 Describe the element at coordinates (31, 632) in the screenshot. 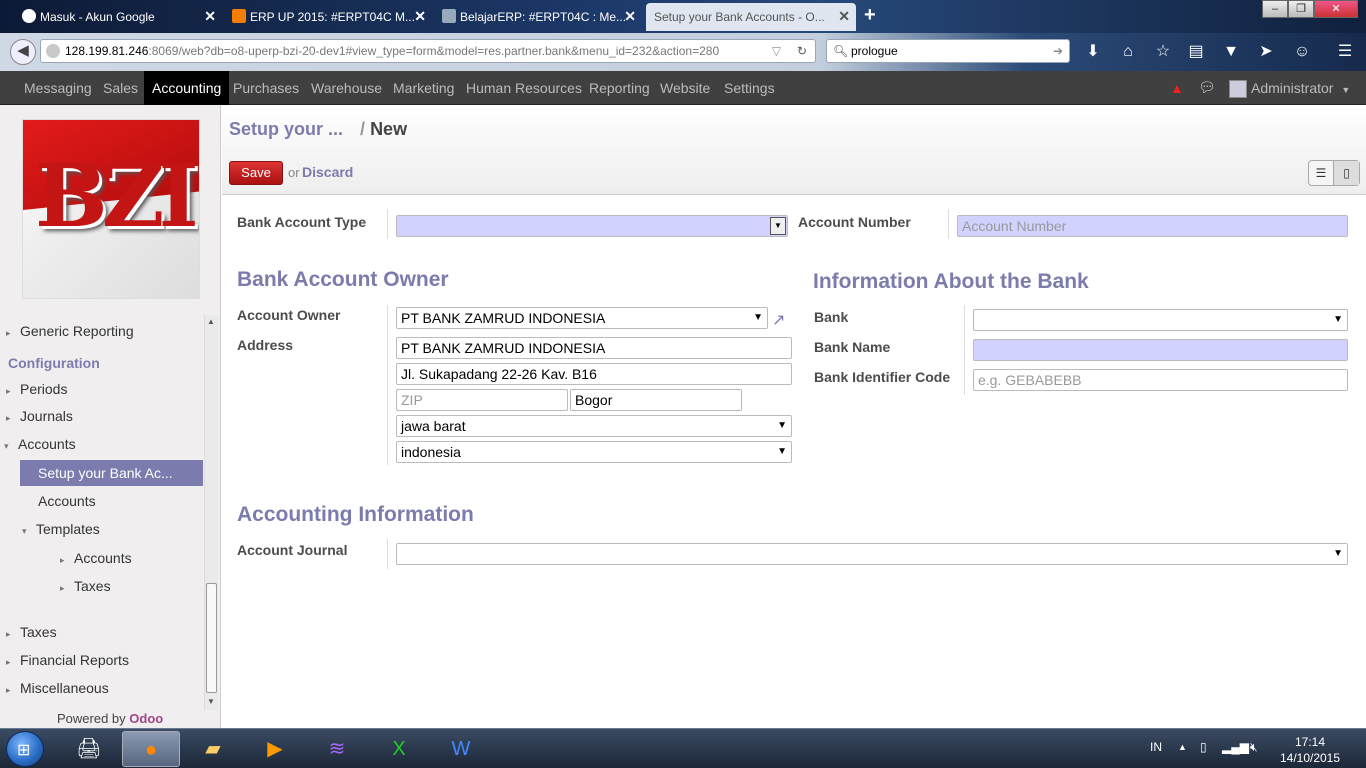

I see `sidebar-item-taxes: ▸ Taxes` at that location.